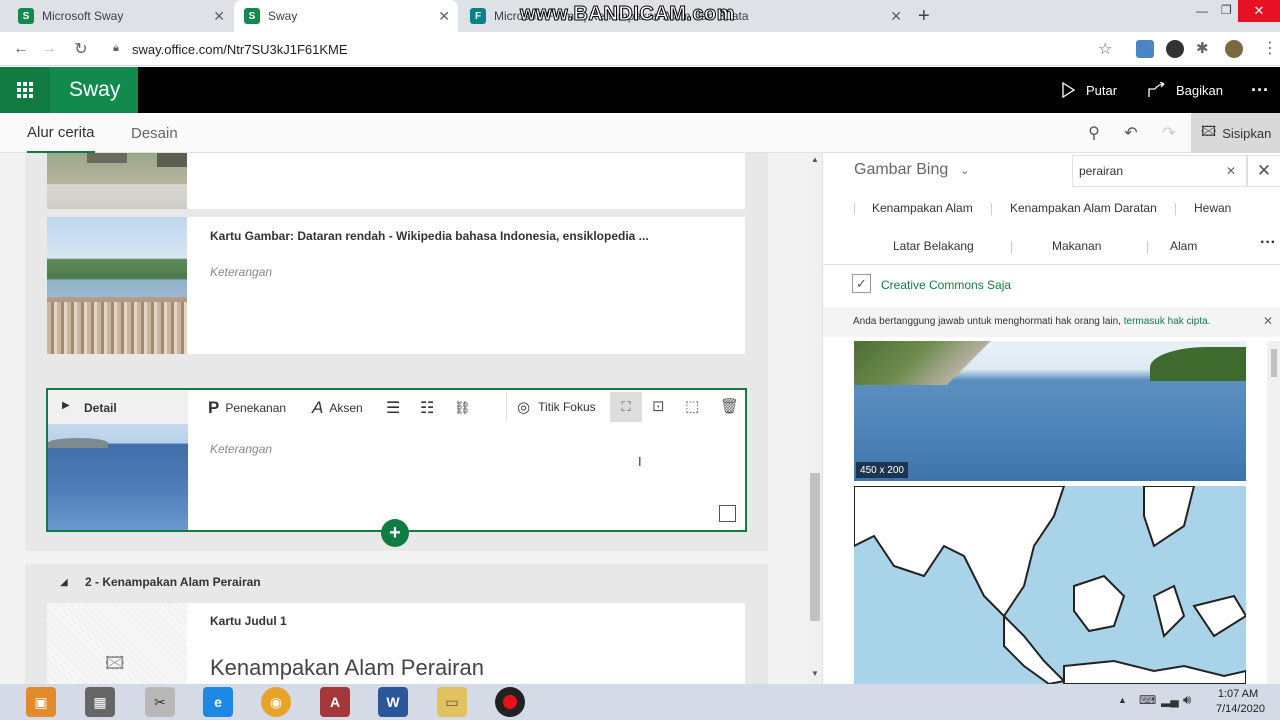 The height and width of the screenshot is (720, 1280). I want to click on dismiss-notice-icon: ✕, so click(1268, 321).